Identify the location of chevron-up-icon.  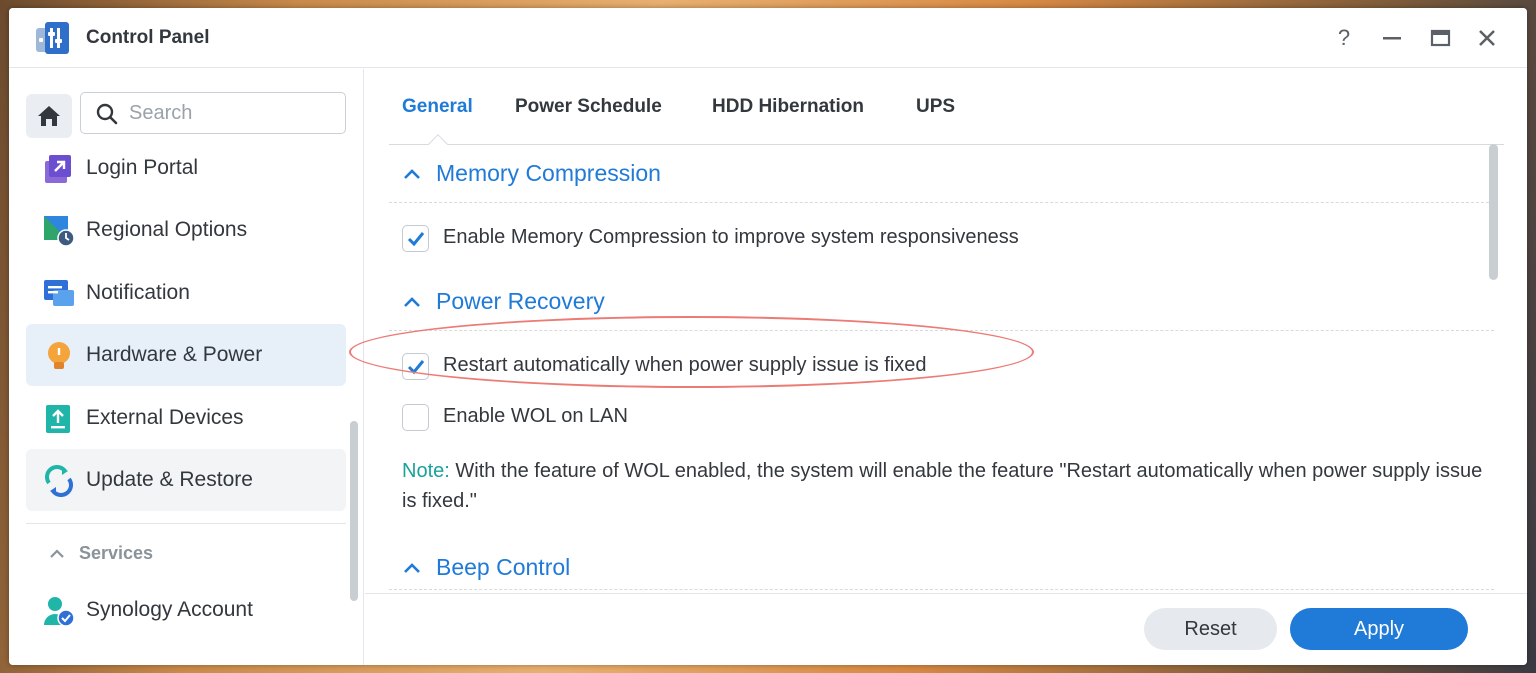
(57, 553).